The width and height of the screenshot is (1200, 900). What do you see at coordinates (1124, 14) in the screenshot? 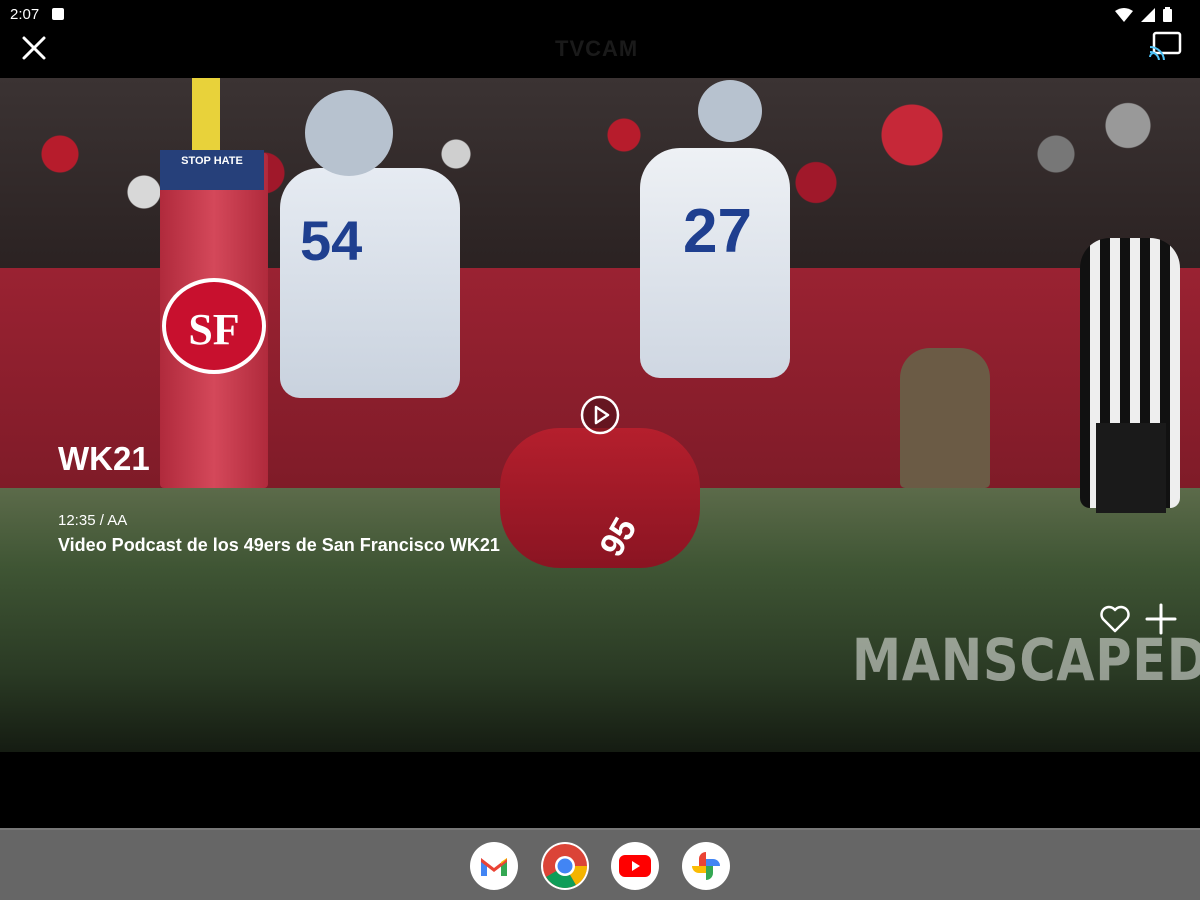
I see `wifi-icon` at bounding box center [1124, 14].